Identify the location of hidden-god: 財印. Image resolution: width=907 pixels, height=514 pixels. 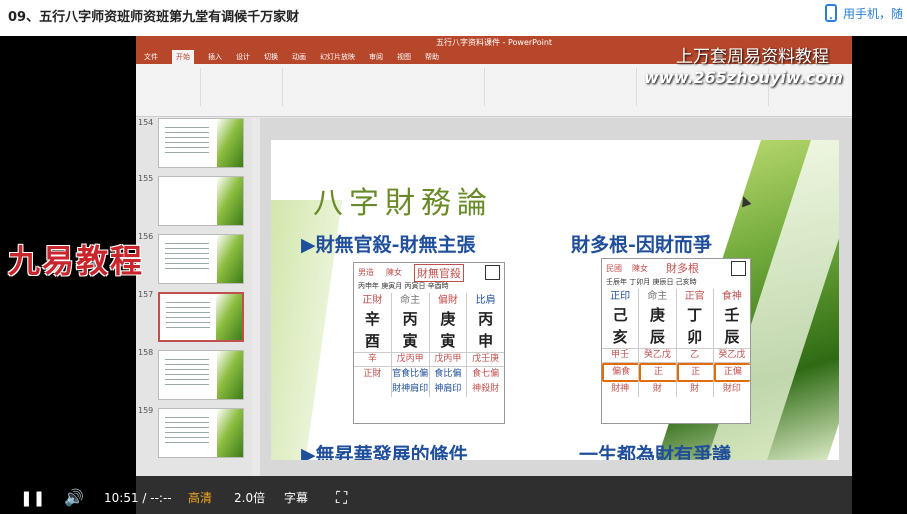
(731, 389).